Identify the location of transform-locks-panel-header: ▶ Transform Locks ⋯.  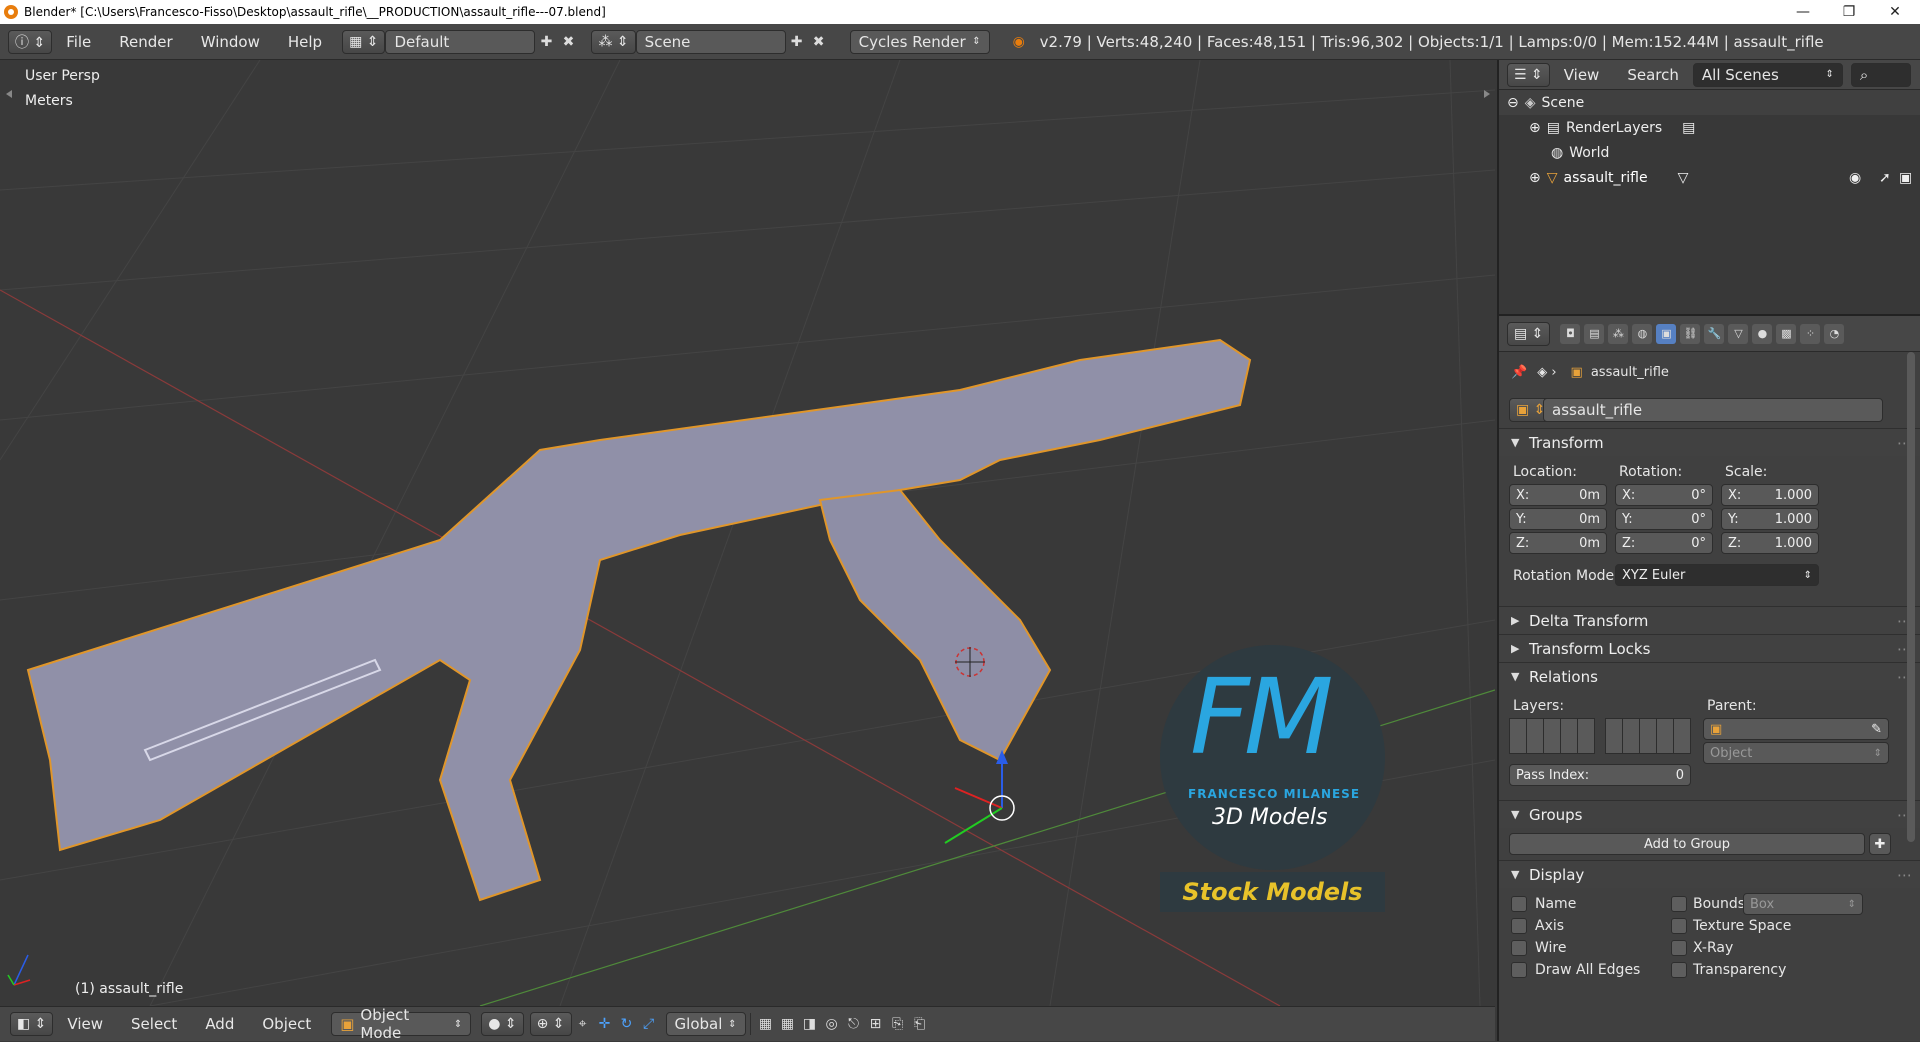
(1709, 648).